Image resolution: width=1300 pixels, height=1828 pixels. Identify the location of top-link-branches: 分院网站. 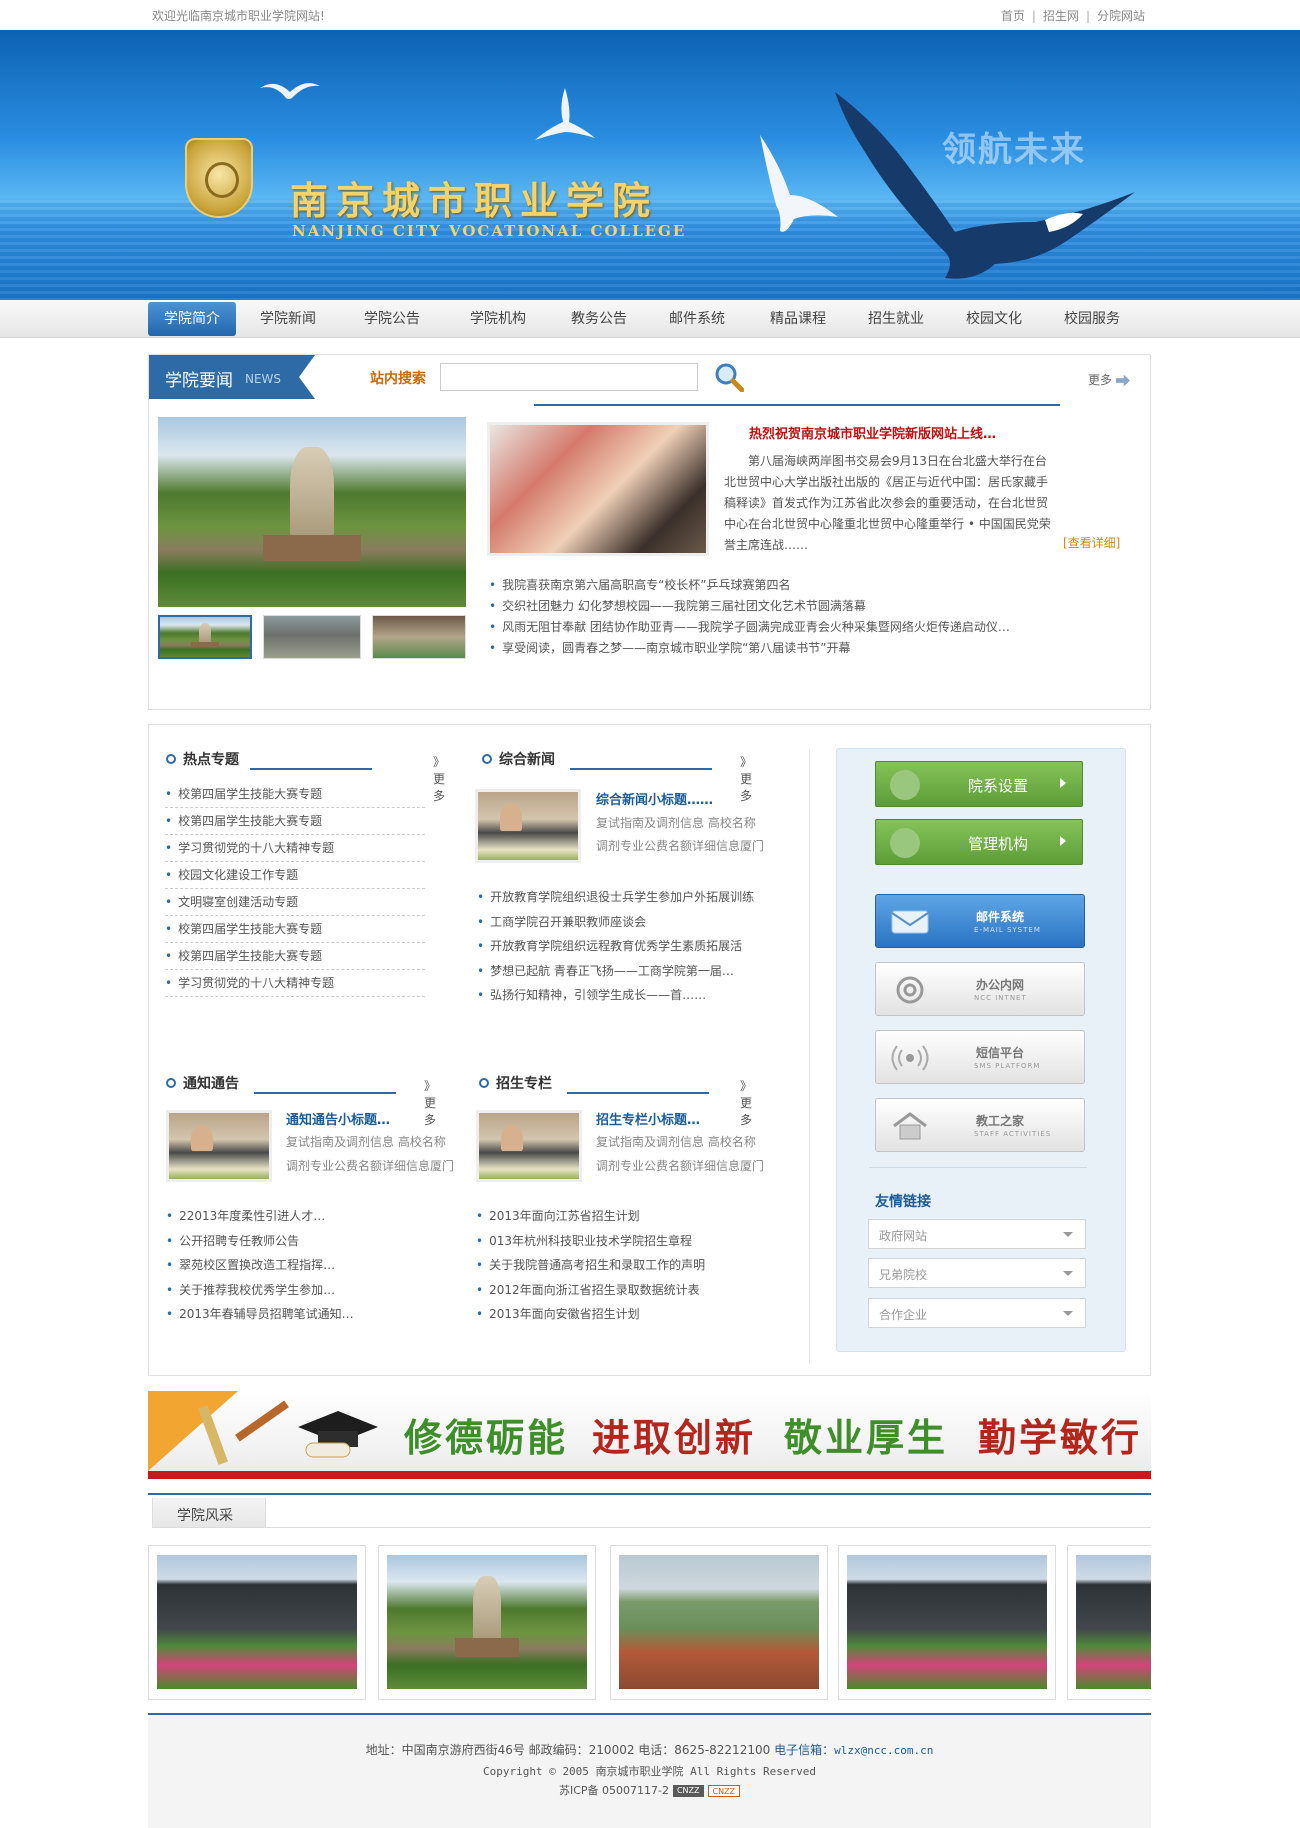
(1121, 16).